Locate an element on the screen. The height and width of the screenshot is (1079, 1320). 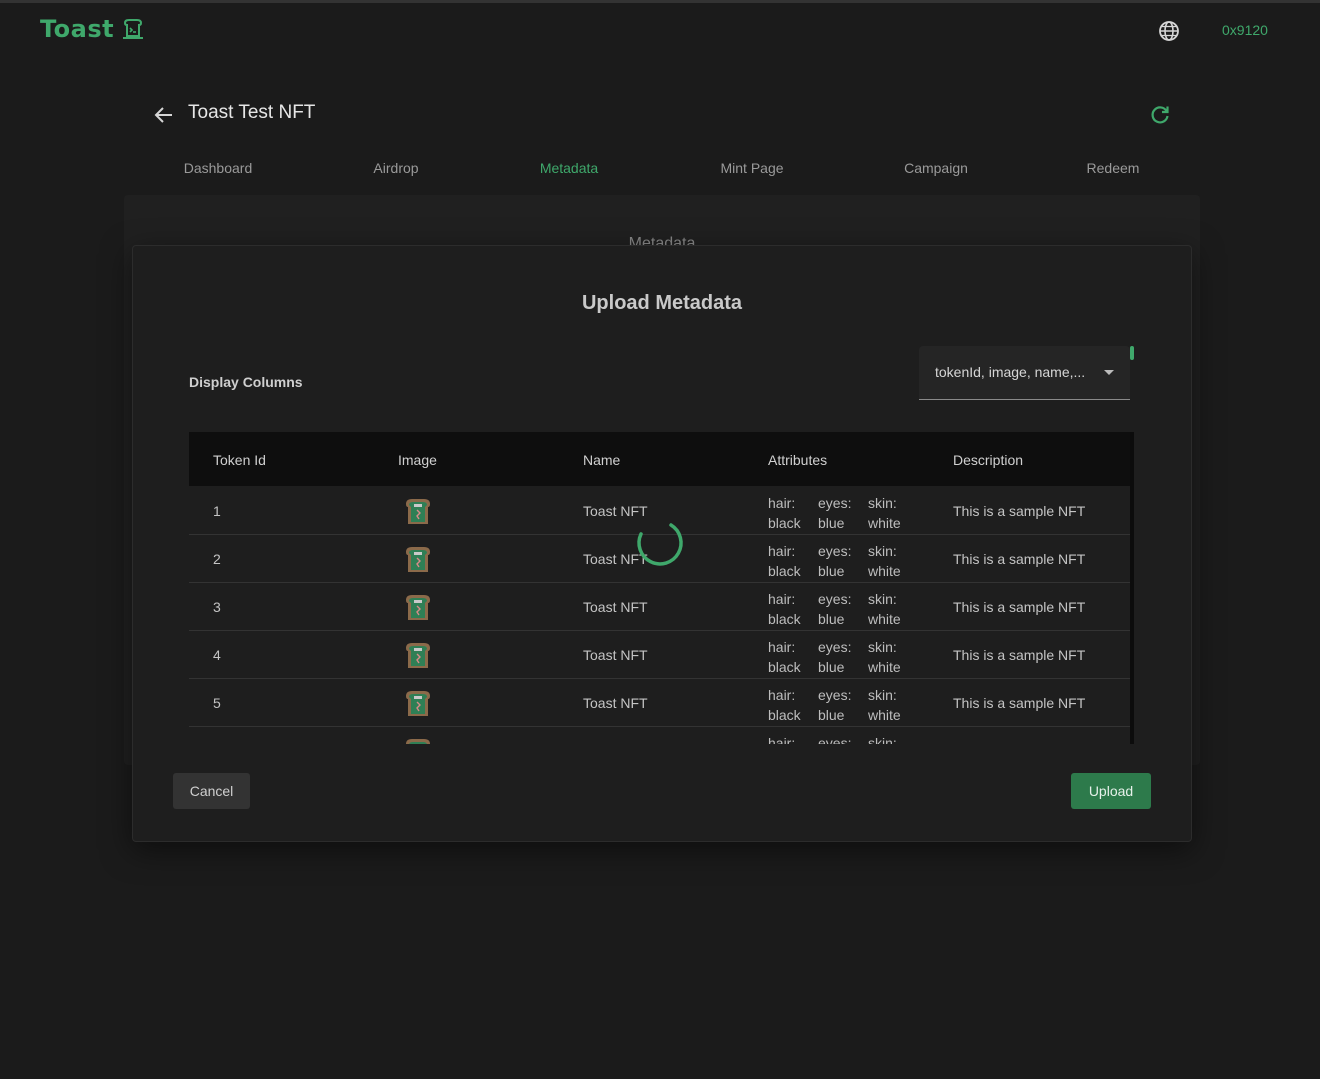
token-id-cell: 1 is located at coordinates (217, 511).